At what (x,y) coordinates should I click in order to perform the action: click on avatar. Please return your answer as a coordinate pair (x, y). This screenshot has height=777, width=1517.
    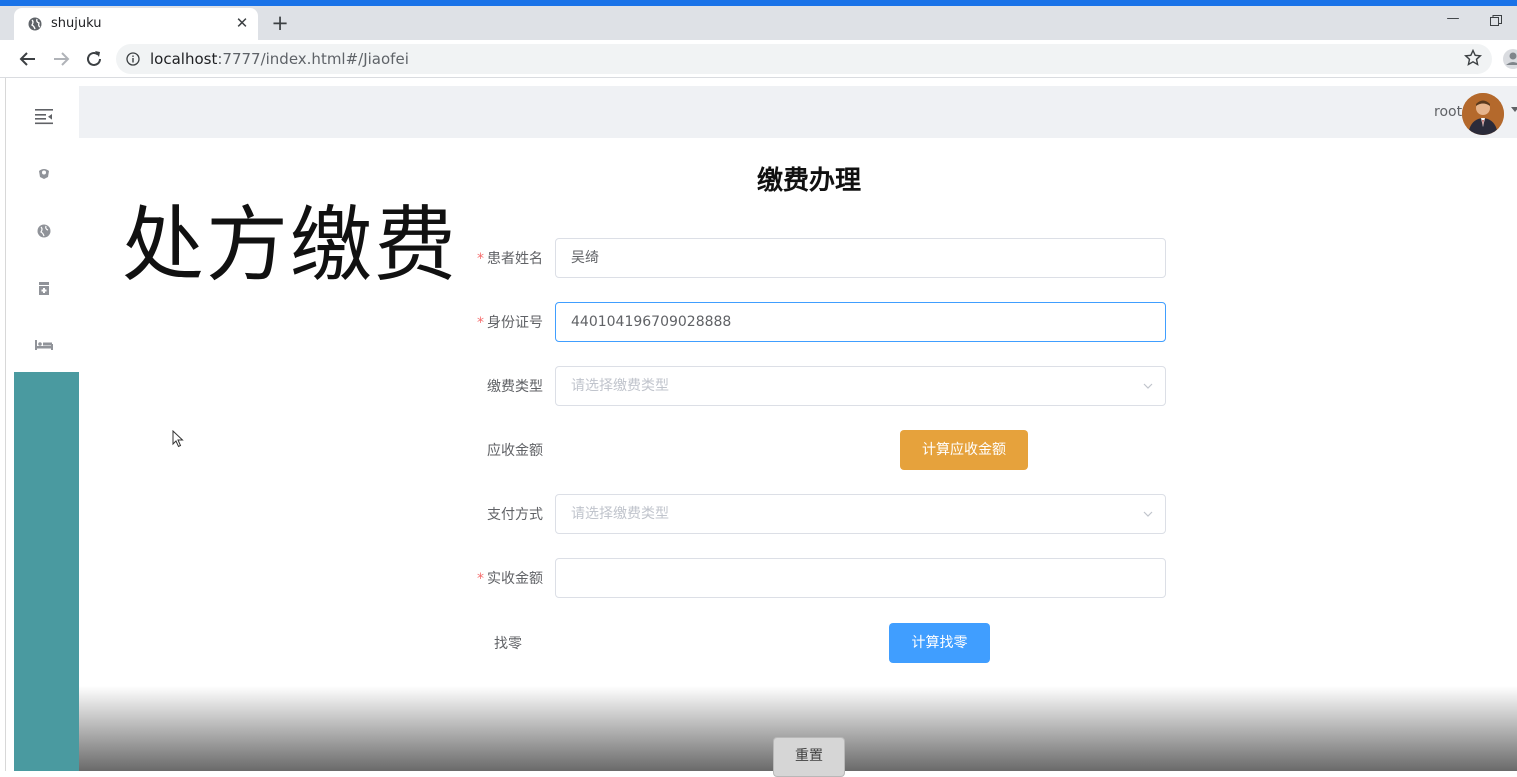
    Looking at the image, I should click on (1483, 114).